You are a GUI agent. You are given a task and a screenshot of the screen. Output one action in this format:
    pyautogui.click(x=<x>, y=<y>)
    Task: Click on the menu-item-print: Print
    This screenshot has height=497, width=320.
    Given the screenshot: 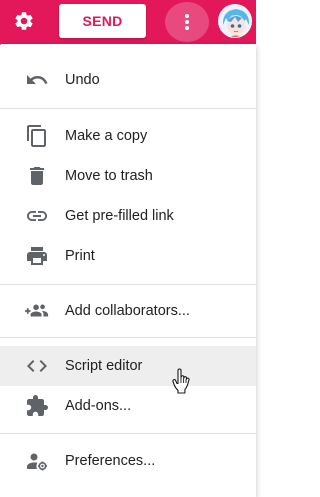 What is the action you would take?
    pyautogui.click(x=128, y=256)
    